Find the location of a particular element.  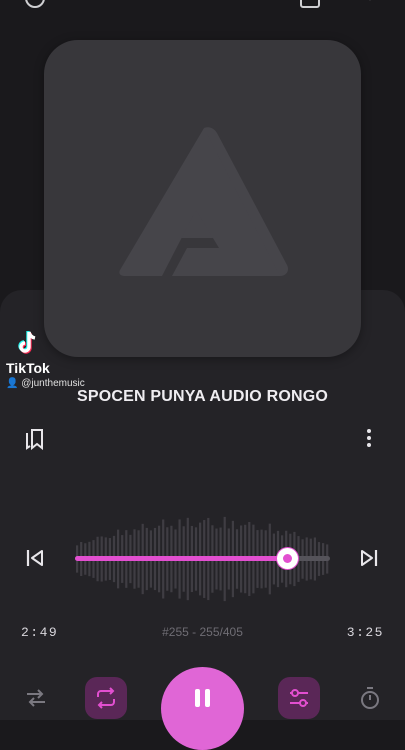

more-vertical-icon is located at coordinates (369, 438).